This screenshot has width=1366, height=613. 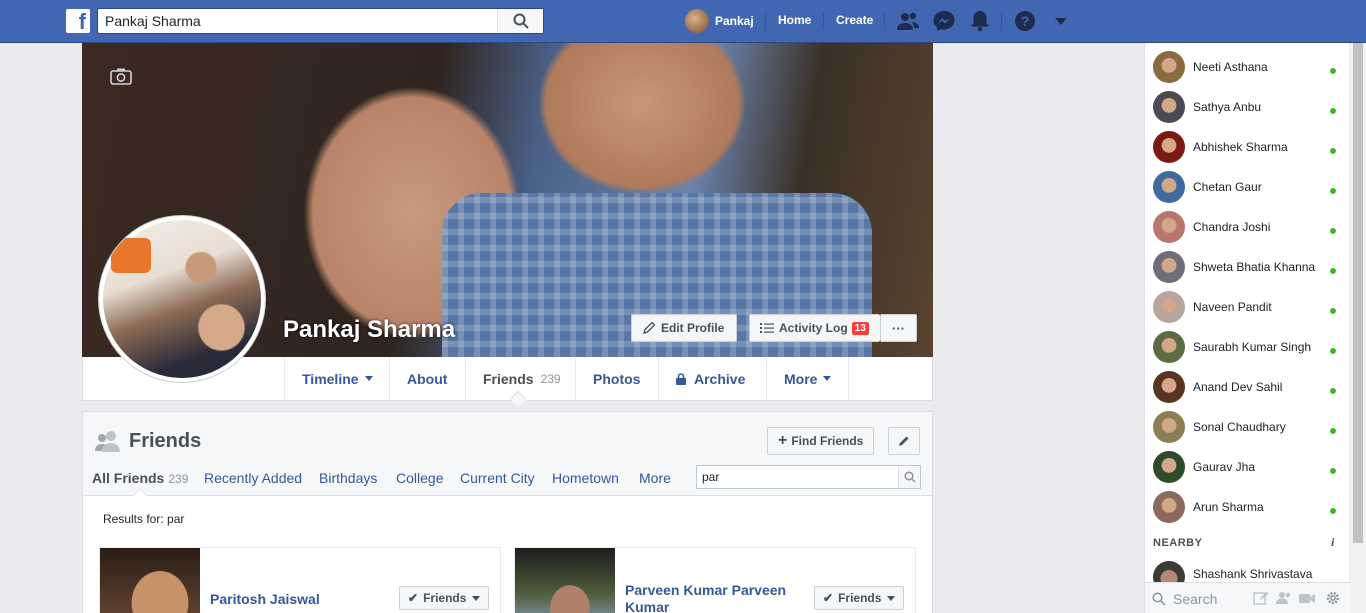 What do you see at coordinates (419, 478) in the screenshot?
I see `subtab-college: College` at bounding box center [419, 478].